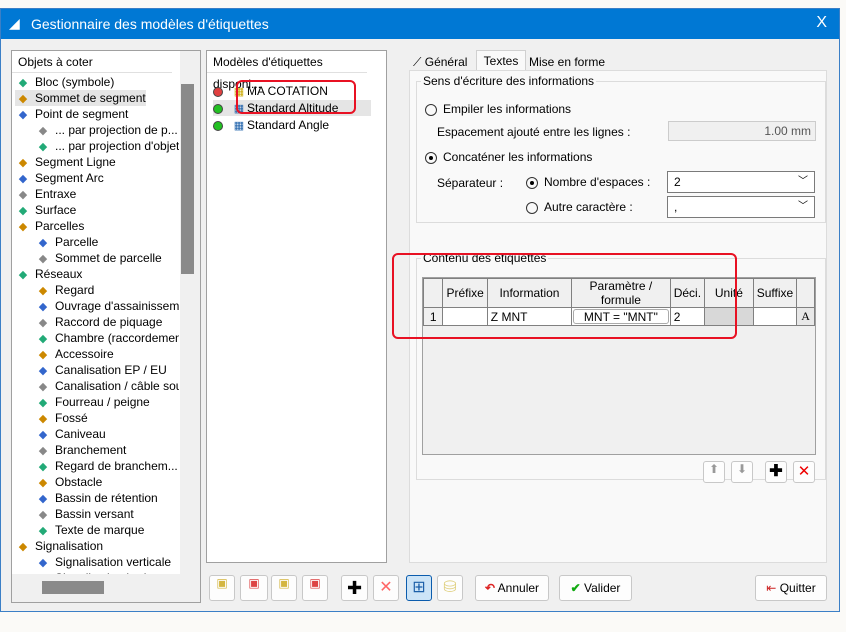  What do you see at coordinates (101, 370) in the screenshot?
I see `list-item: ◆ Canalisation EP / EU` at bounding box center [101, 370].